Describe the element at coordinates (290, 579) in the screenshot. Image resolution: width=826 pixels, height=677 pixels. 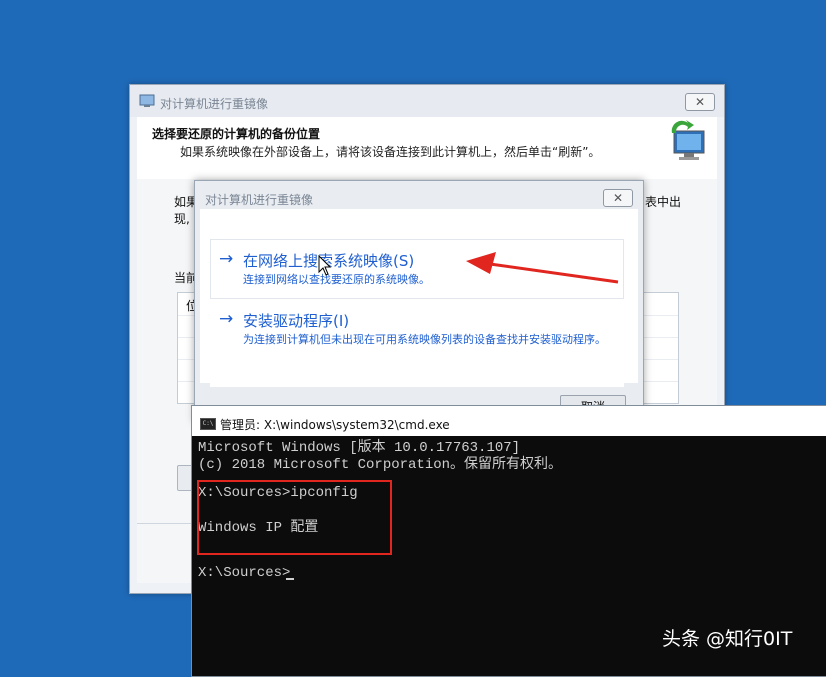
I see `text-cursor` at that location.